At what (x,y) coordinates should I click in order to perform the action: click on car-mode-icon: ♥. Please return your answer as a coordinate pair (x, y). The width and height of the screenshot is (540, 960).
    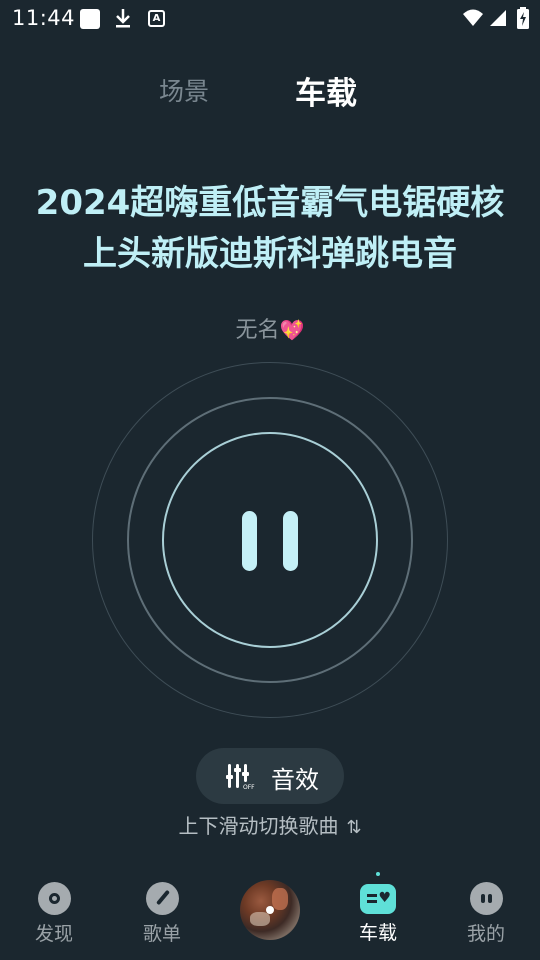
    Looking at the image, I should click on (378, 899).